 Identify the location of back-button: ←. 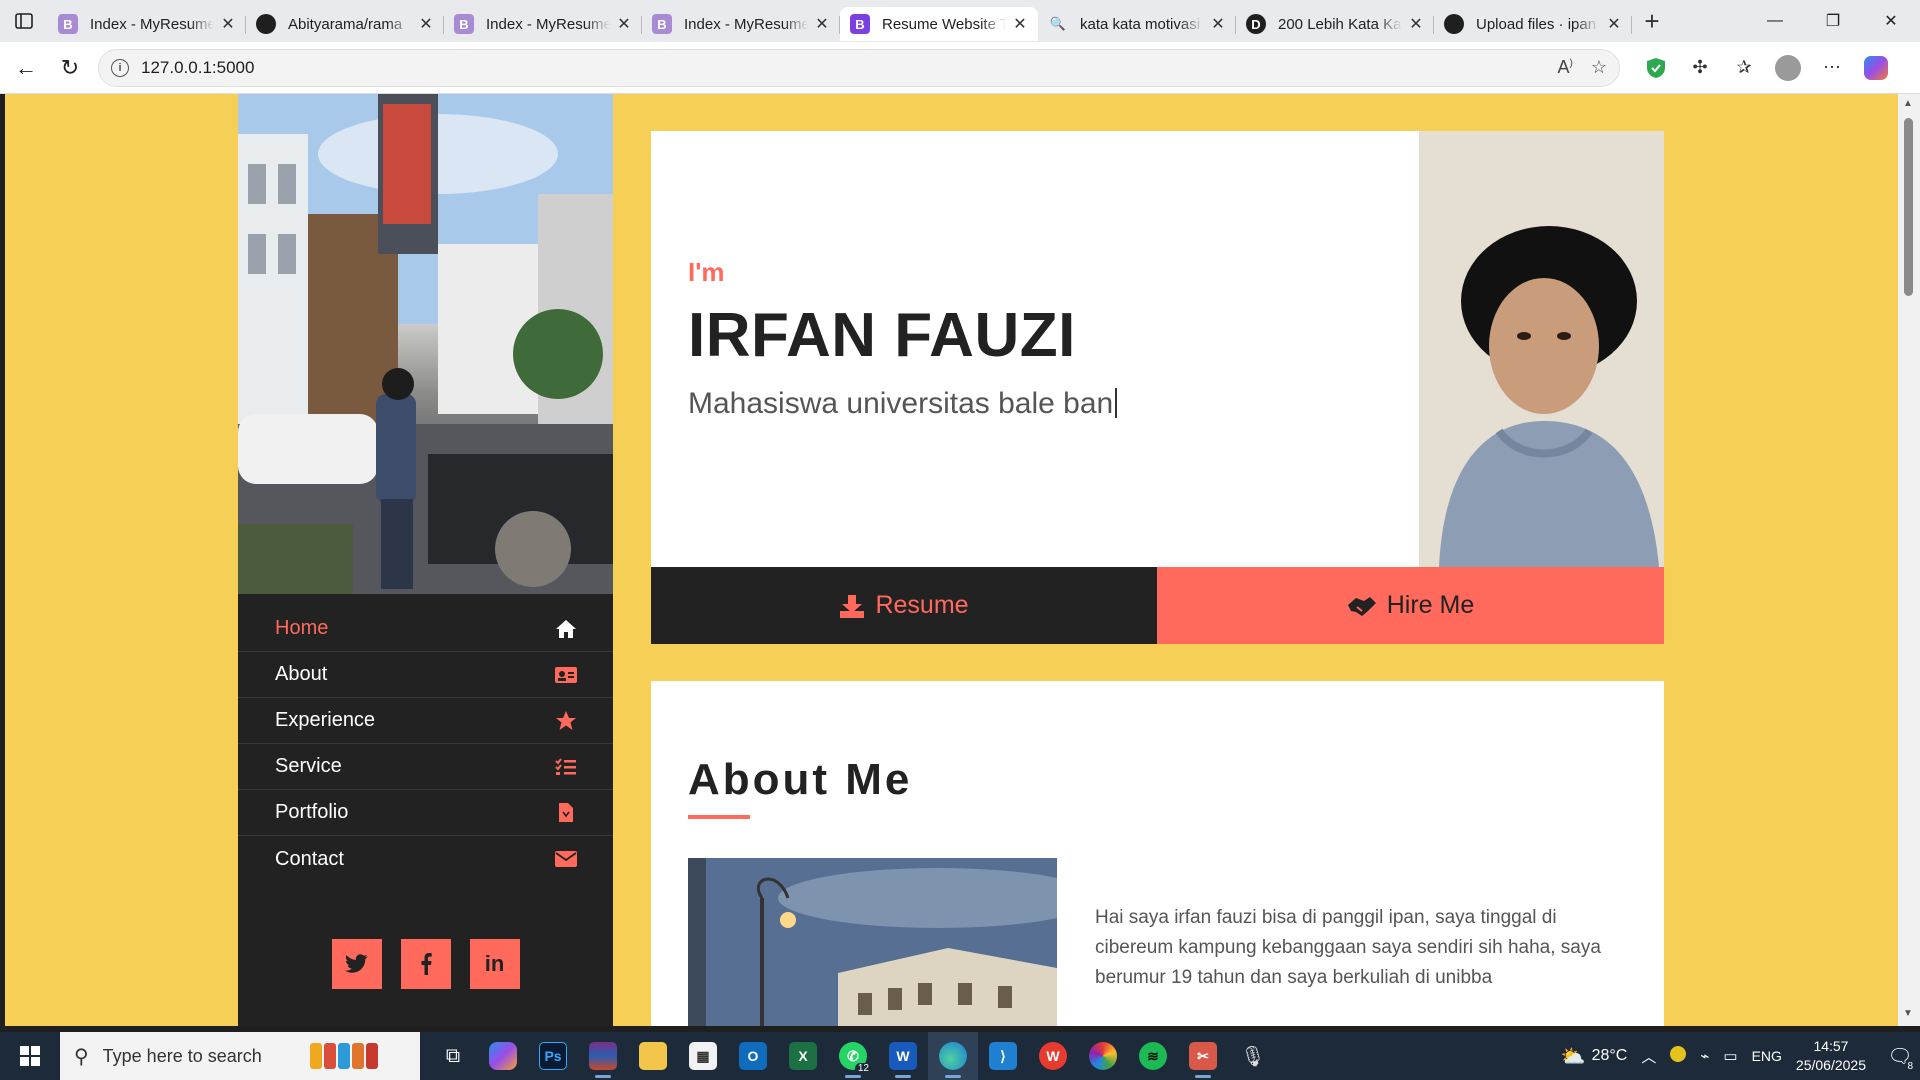
(26, 68).